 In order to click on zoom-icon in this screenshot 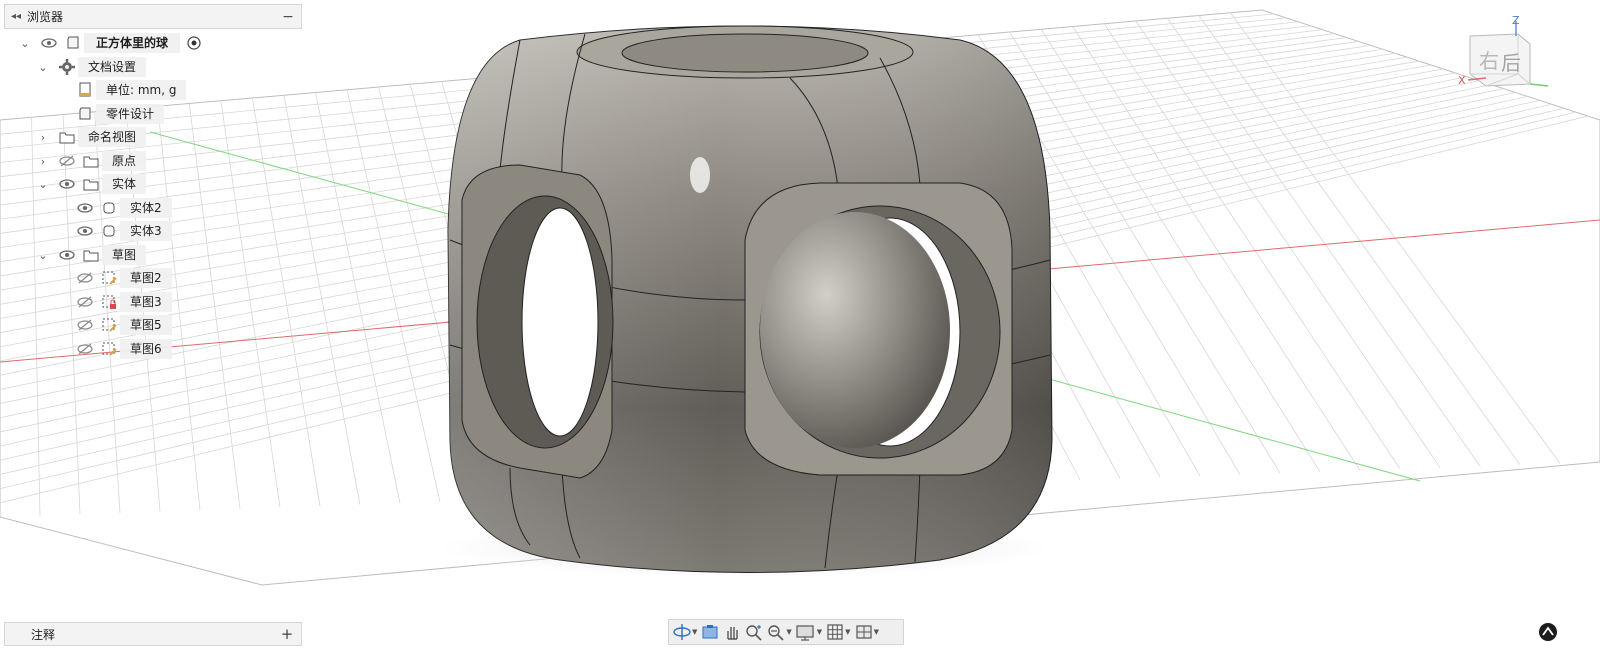, I will do `click(754, 633)`.